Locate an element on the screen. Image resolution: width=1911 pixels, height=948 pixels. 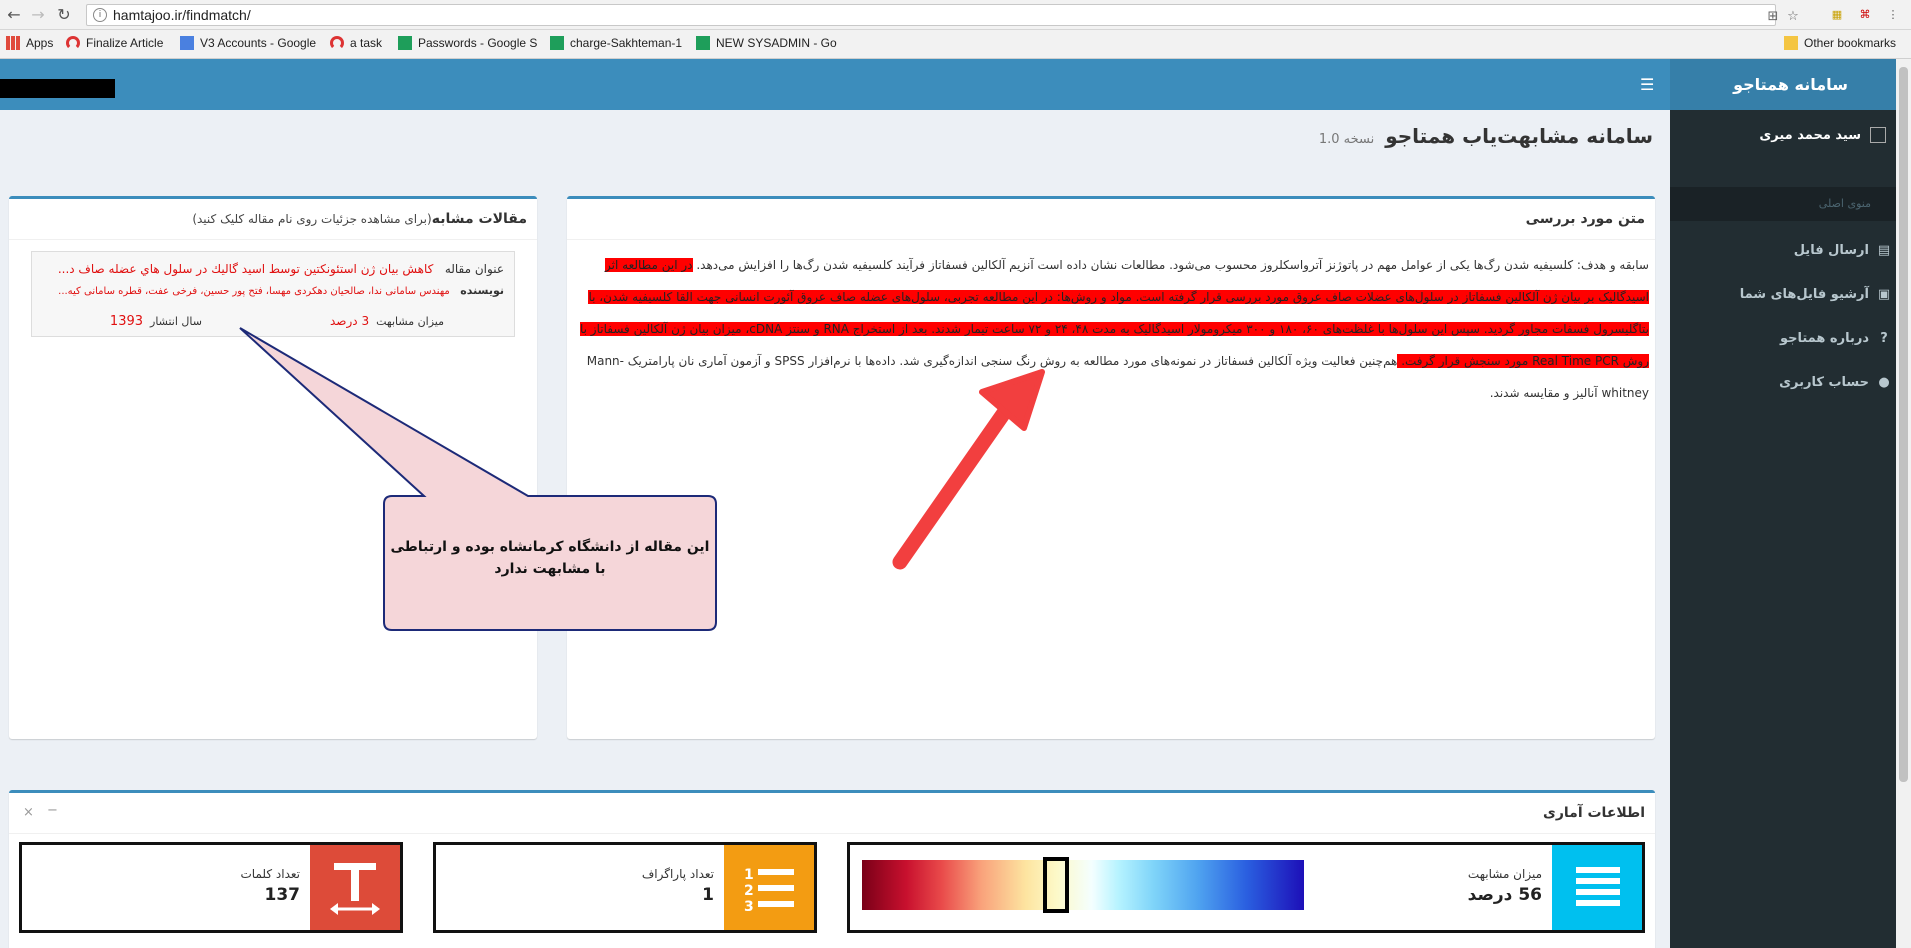
svg-text: 1 is located at coordinates (749, 875).